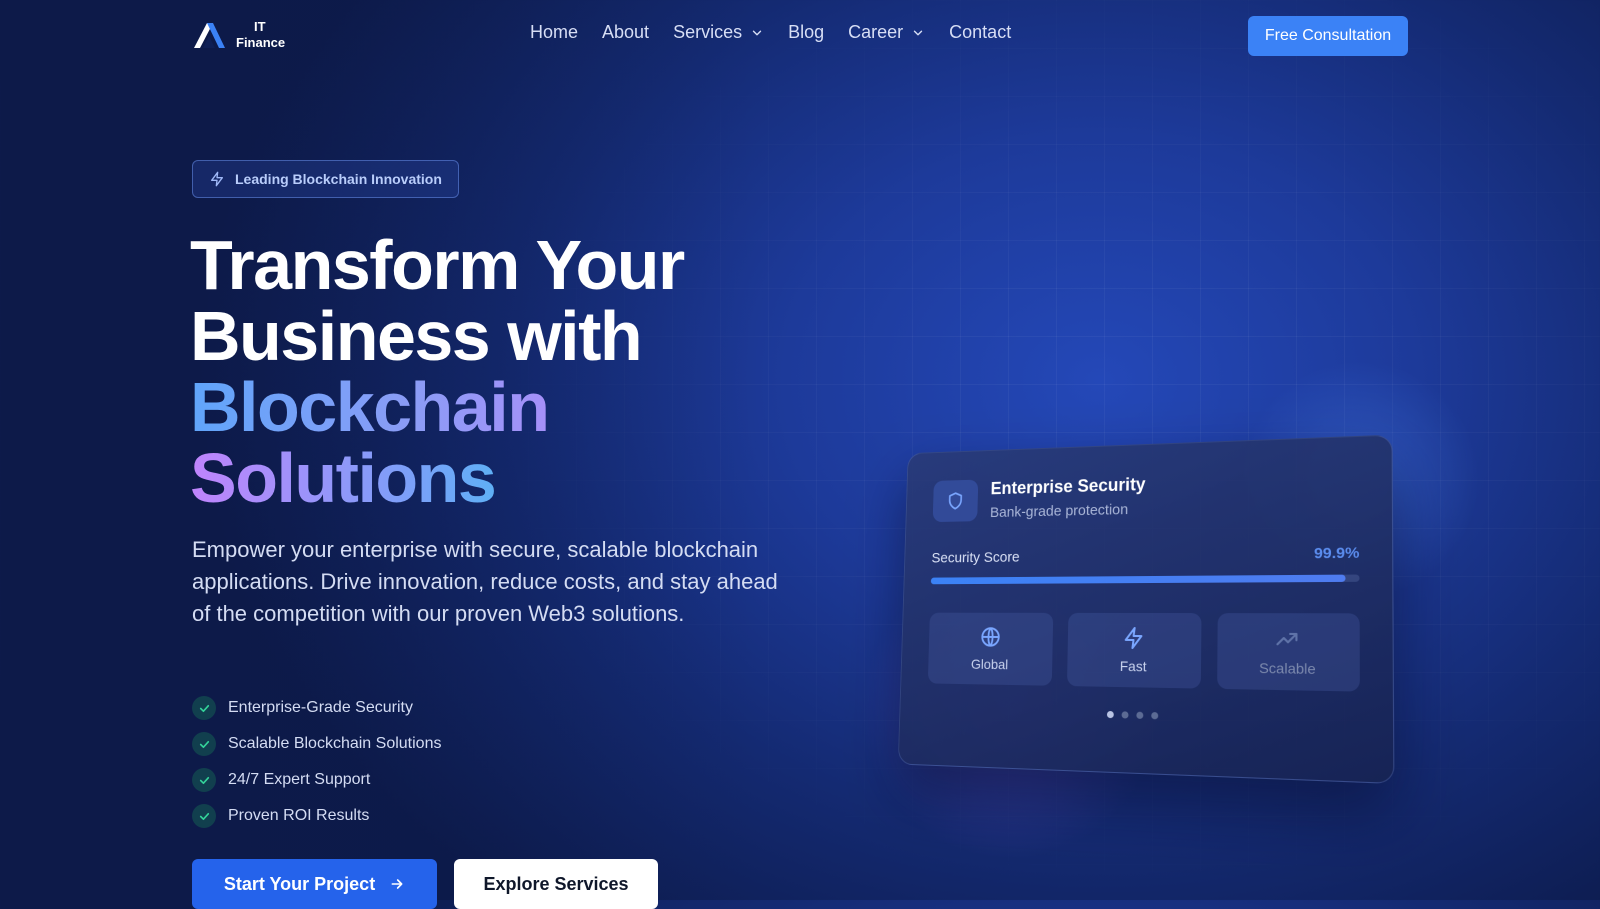 The height and width of the screenshot is (909, 1600). Describe the element at coordinates (989, 664) in the screenshot. I see `tile-label: Global` at that location.